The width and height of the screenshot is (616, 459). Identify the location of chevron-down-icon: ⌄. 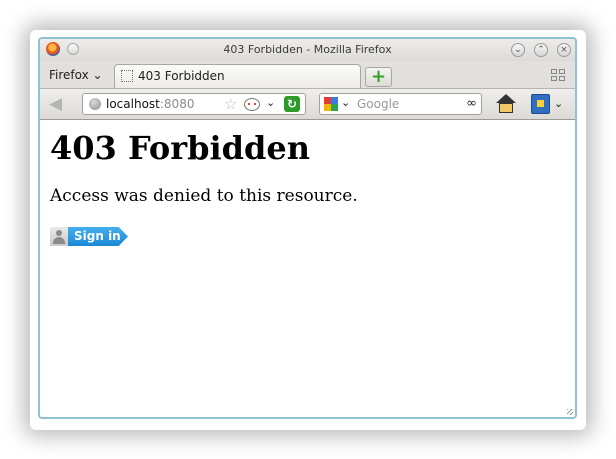
(95, 75).